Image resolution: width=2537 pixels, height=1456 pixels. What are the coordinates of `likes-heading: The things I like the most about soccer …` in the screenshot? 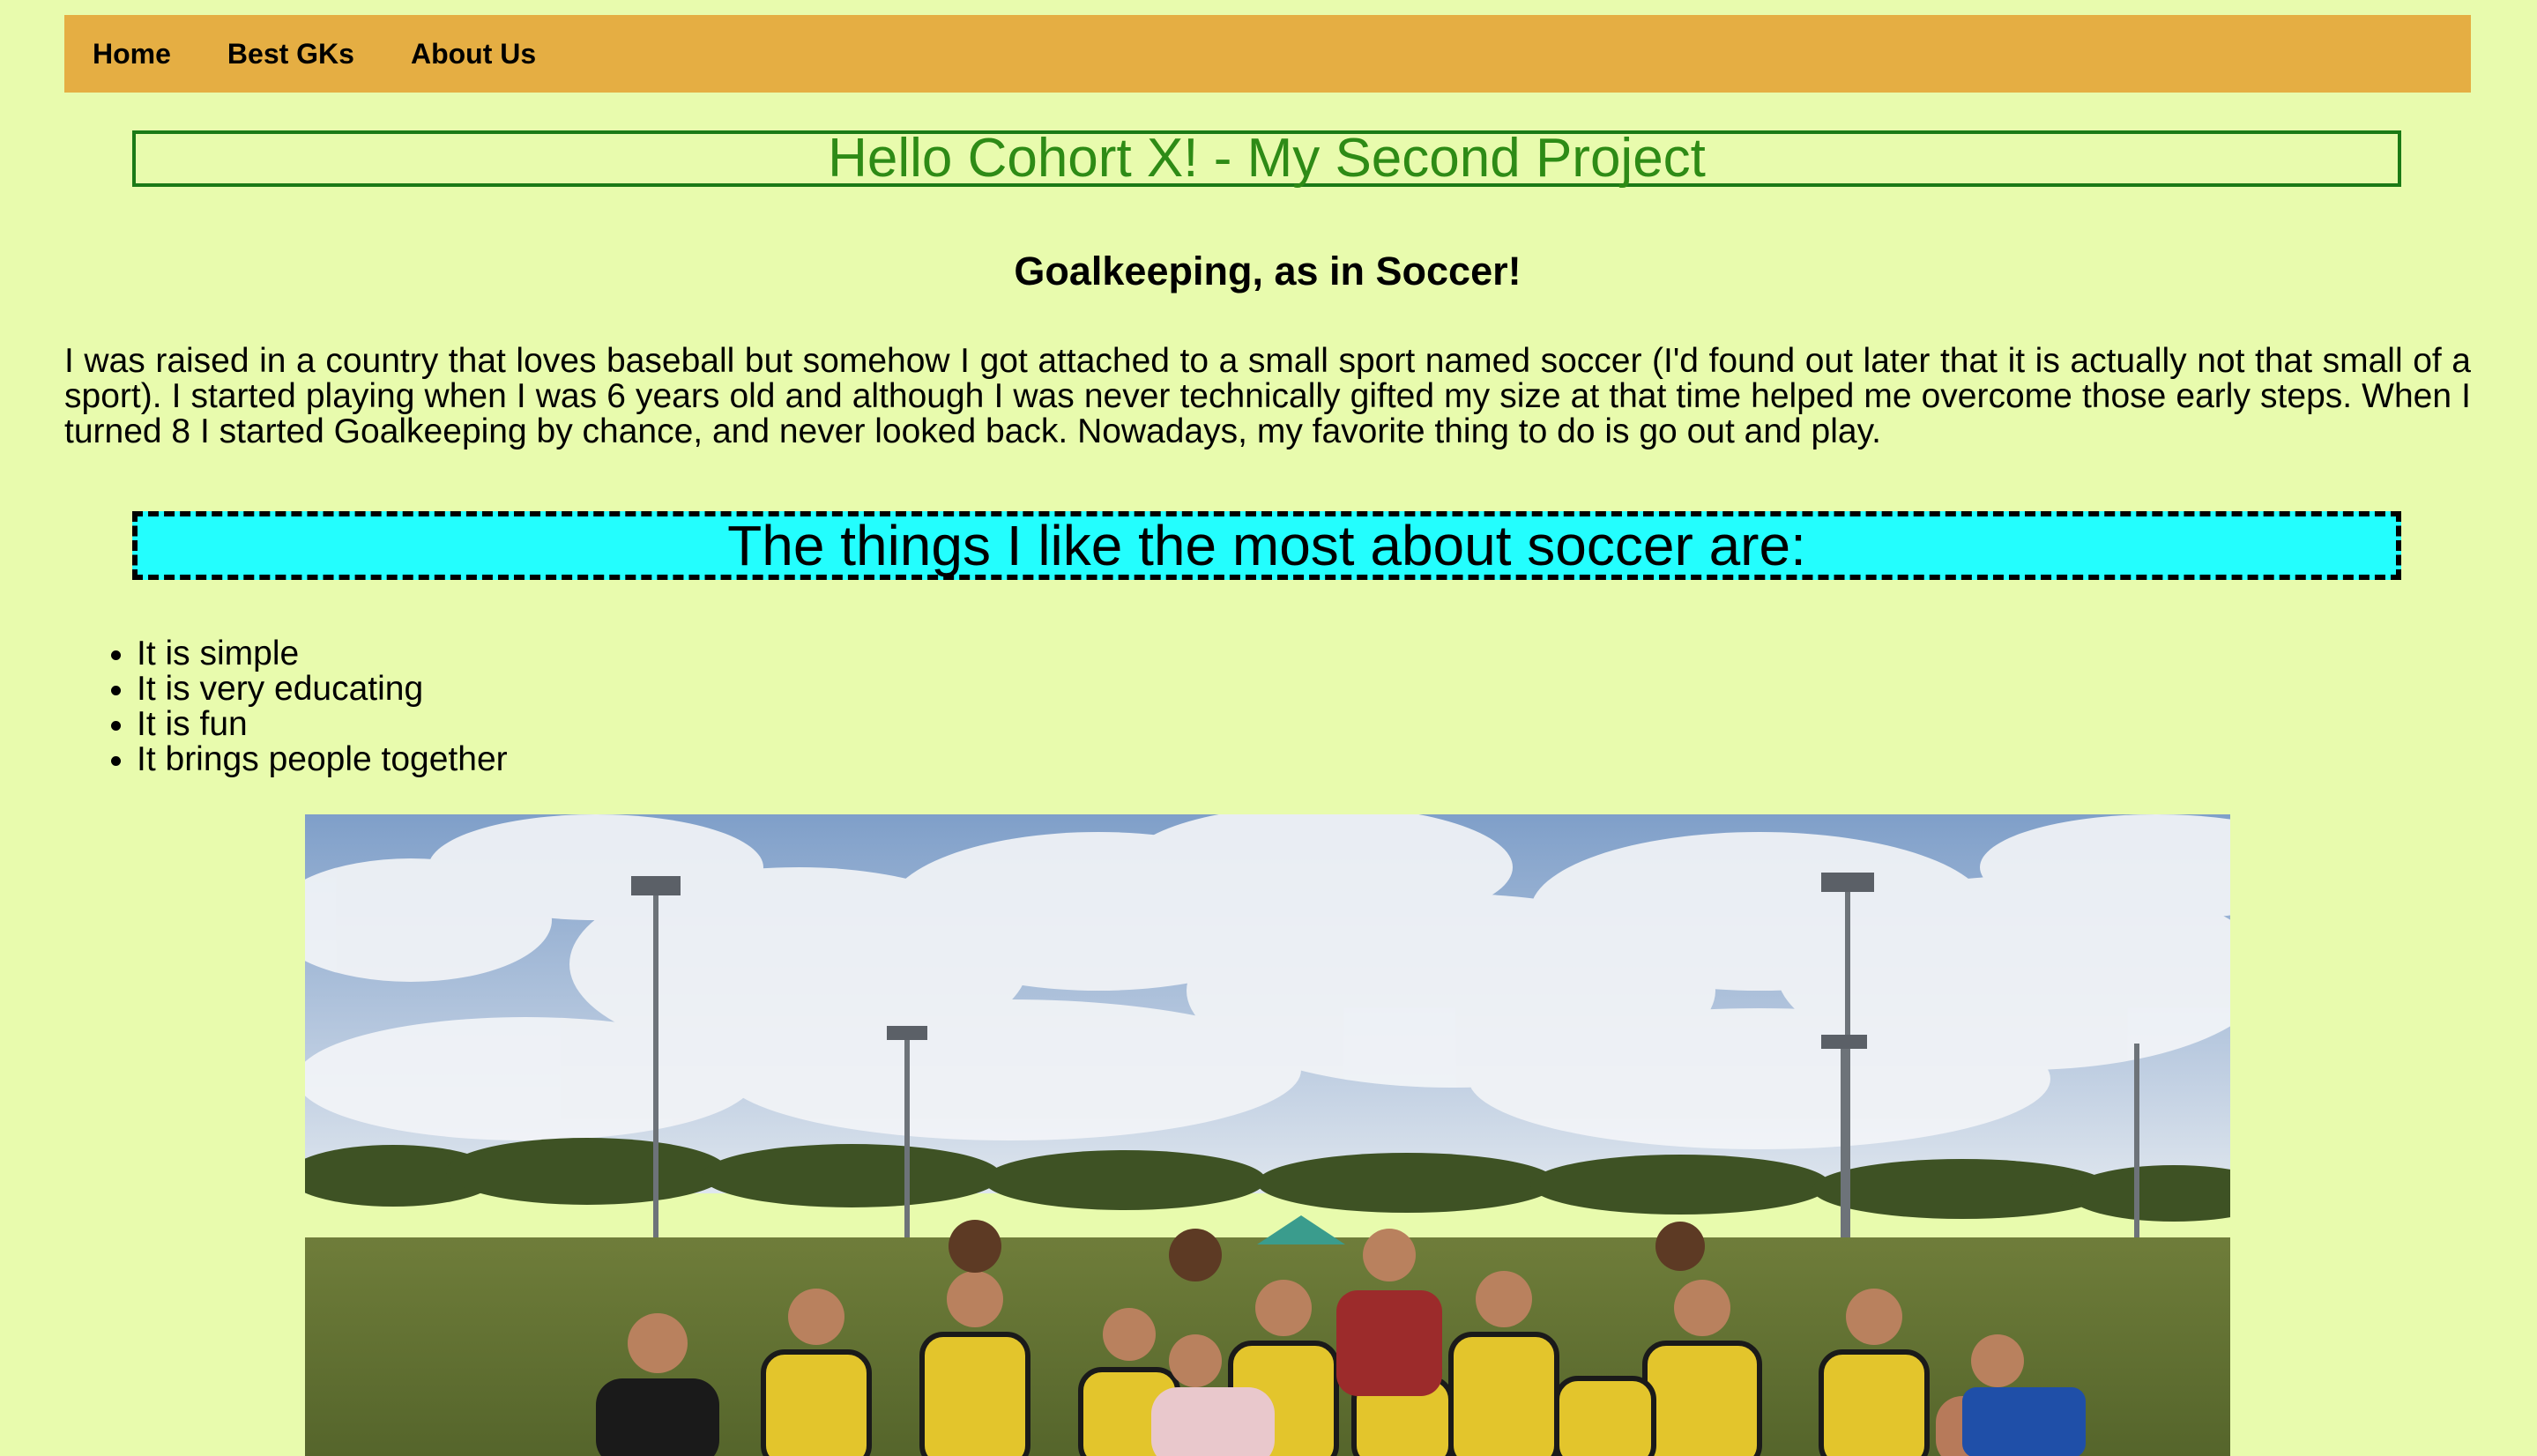 It's located at (1266, 545).